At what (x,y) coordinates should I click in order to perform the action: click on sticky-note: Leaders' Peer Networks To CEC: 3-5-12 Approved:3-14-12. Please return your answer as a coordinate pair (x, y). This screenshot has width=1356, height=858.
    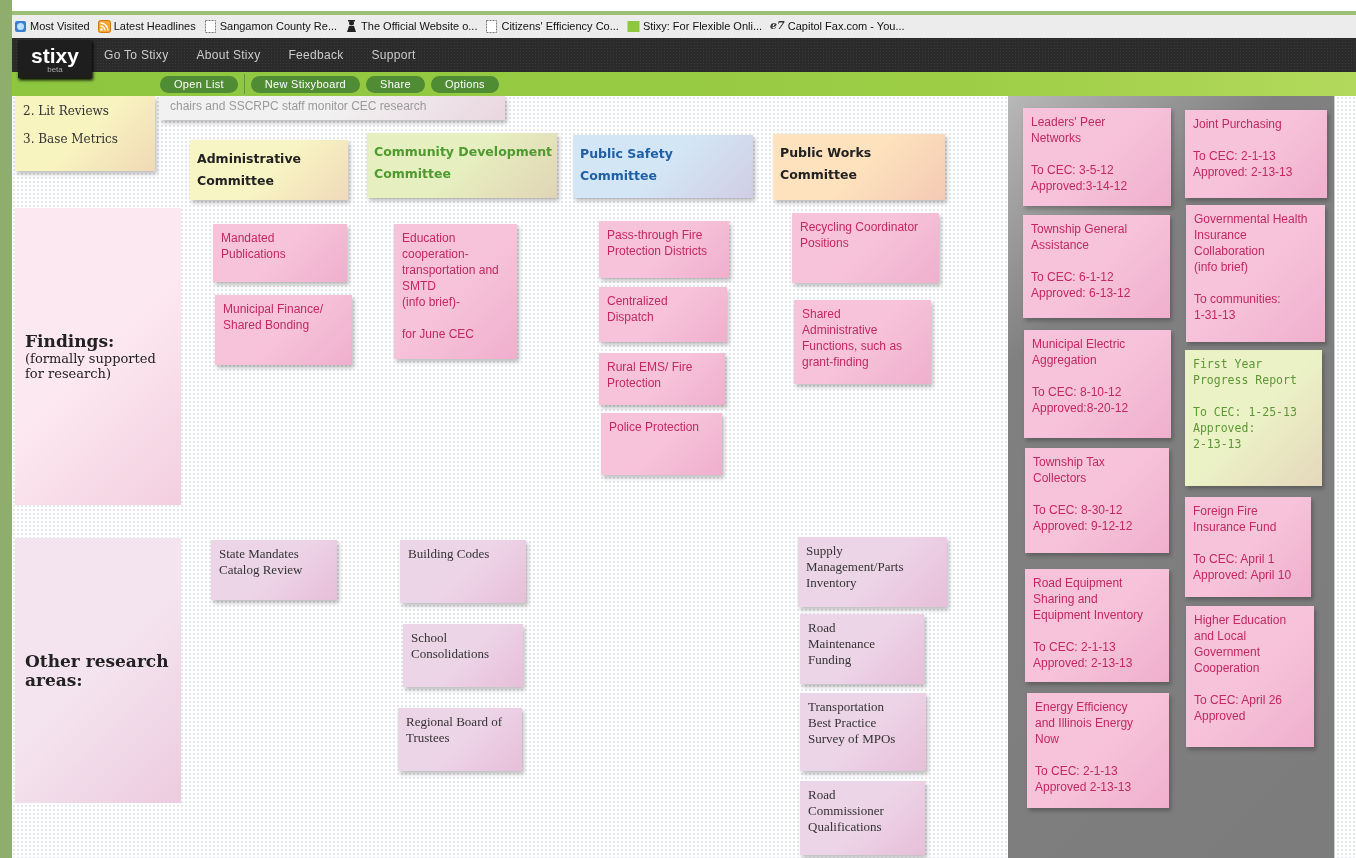
    Looking at the image, I should click on (1097, 157).